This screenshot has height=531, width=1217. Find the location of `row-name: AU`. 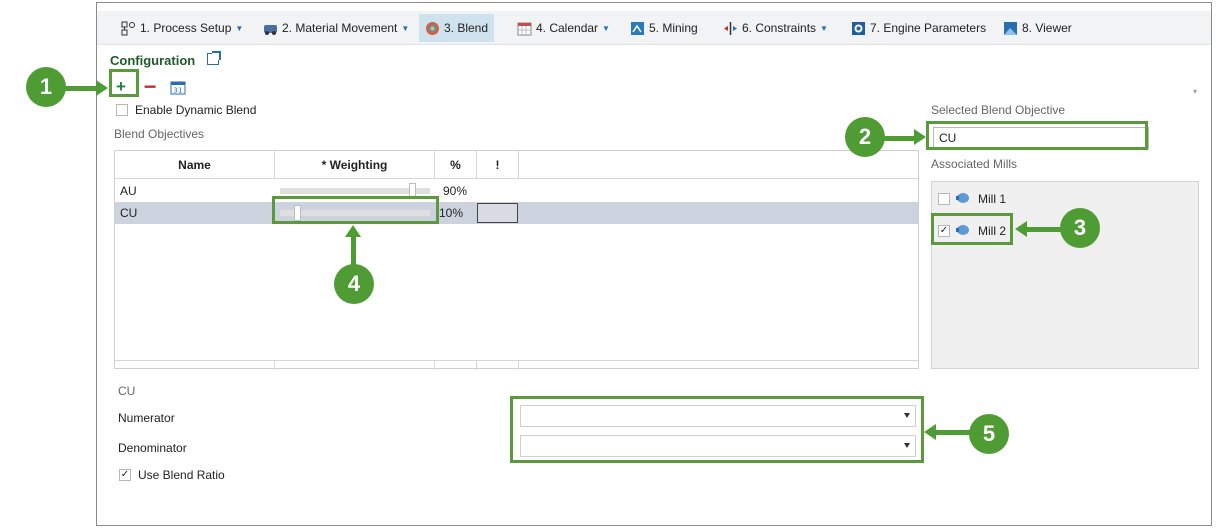

row-name: AU is located at coordinates (128, 191).